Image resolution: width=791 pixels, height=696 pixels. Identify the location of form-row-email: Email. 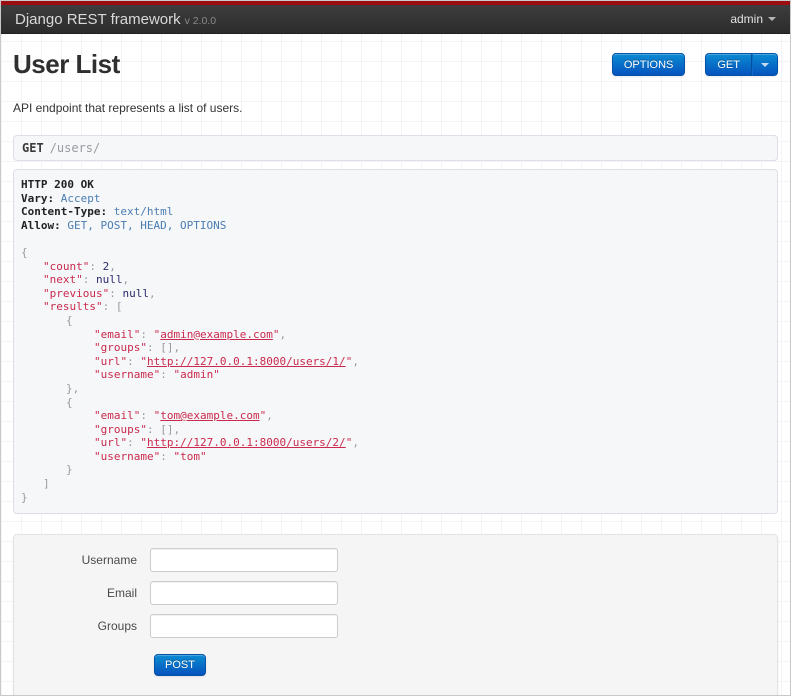
(395, 593).